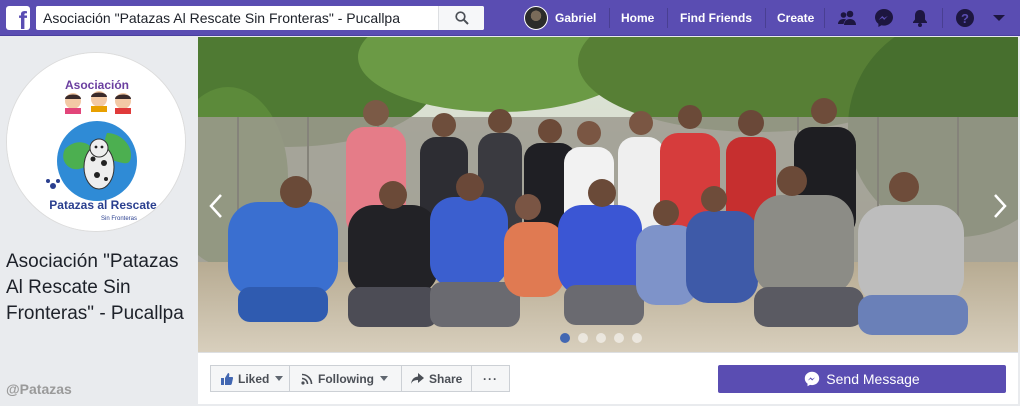 This screenshot has width=1020, height=406. What do you see at coordinates (847, 18) in the screenshot?
I see `friends-icon` at bounding box center [847, 18].